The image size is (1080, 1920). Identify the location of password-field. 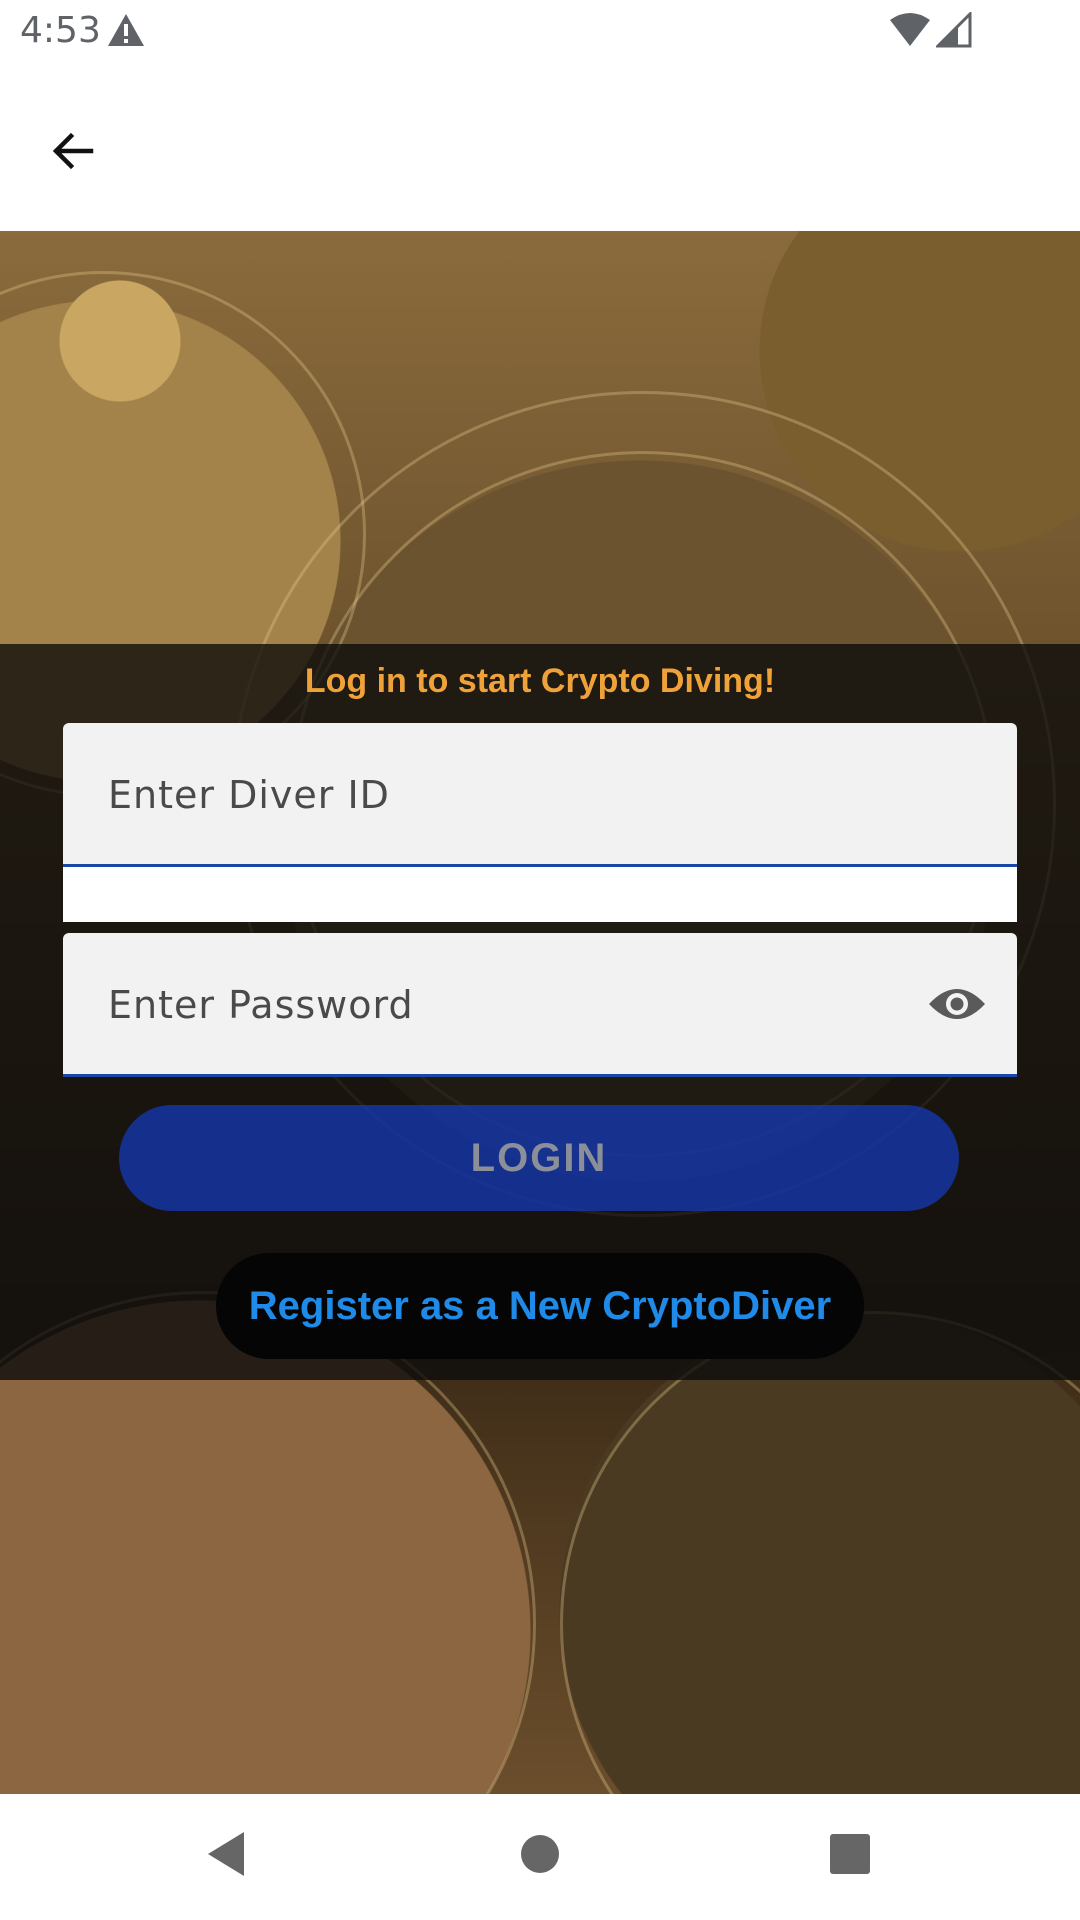
(540, 1005).